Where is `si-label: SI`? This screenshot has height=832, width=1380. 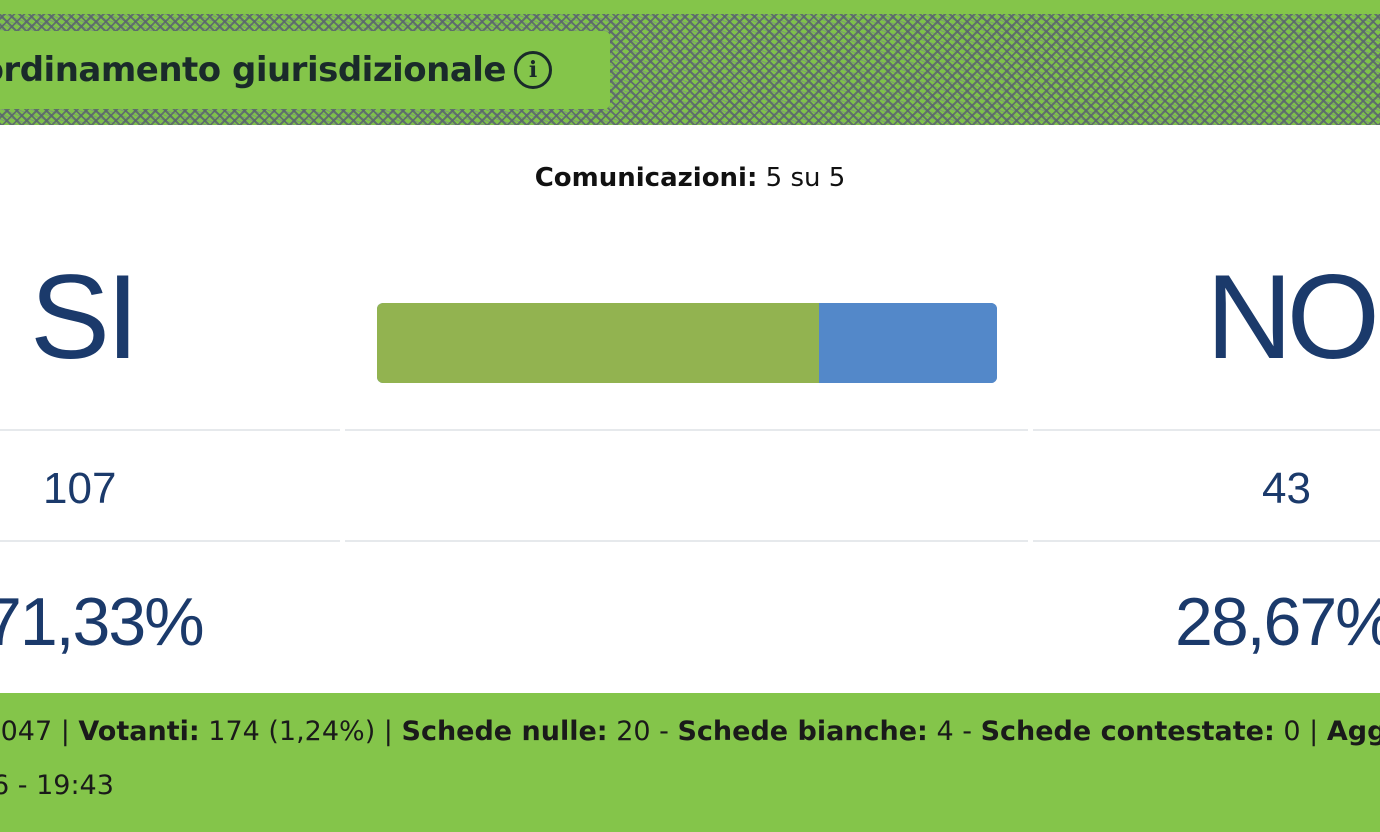 si-label: SI is located at coordinates (84, 317).